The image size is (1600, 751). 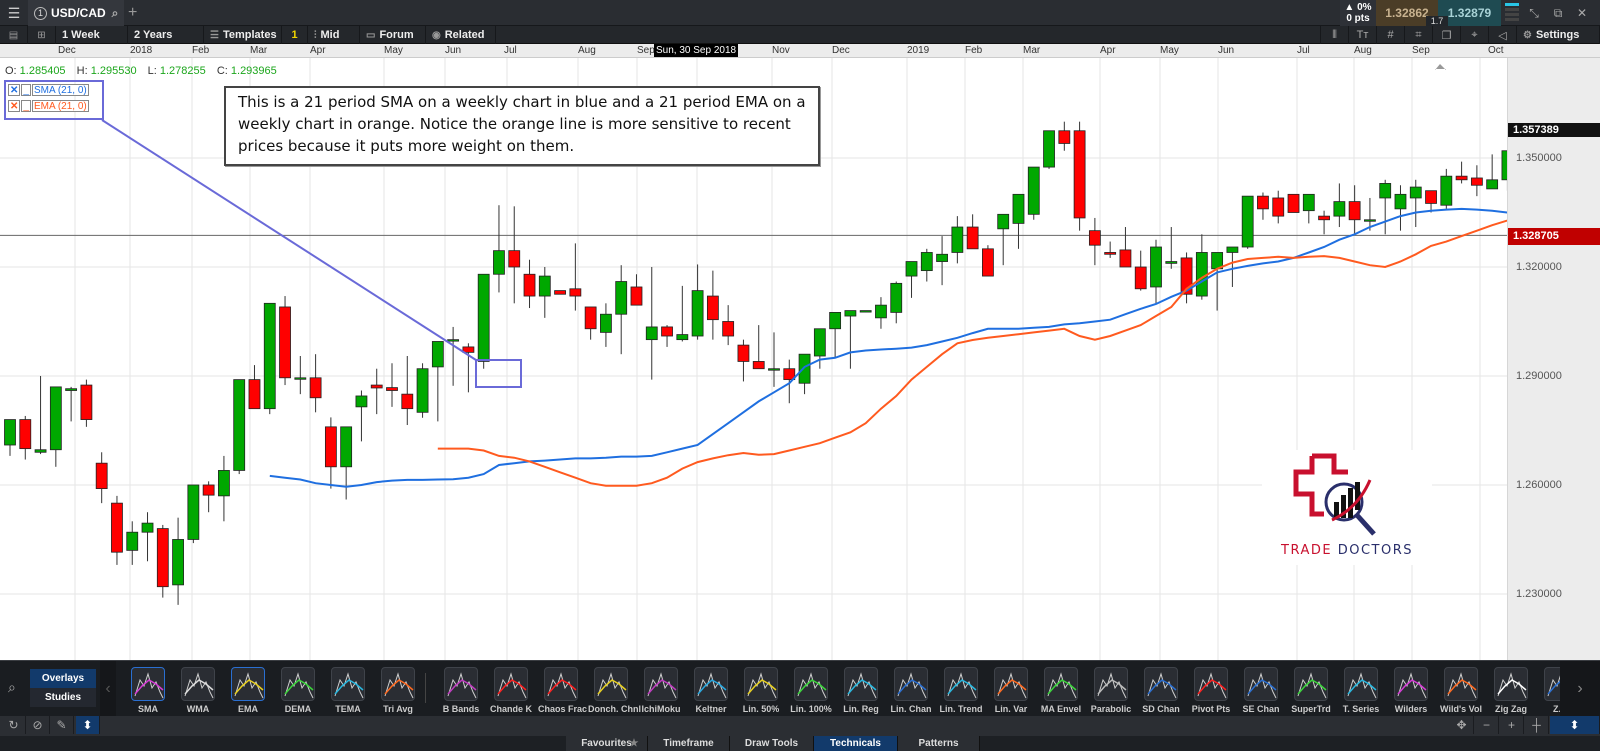 I want to click on indicator-keltner: Keltner, so click(x=711, y=690).